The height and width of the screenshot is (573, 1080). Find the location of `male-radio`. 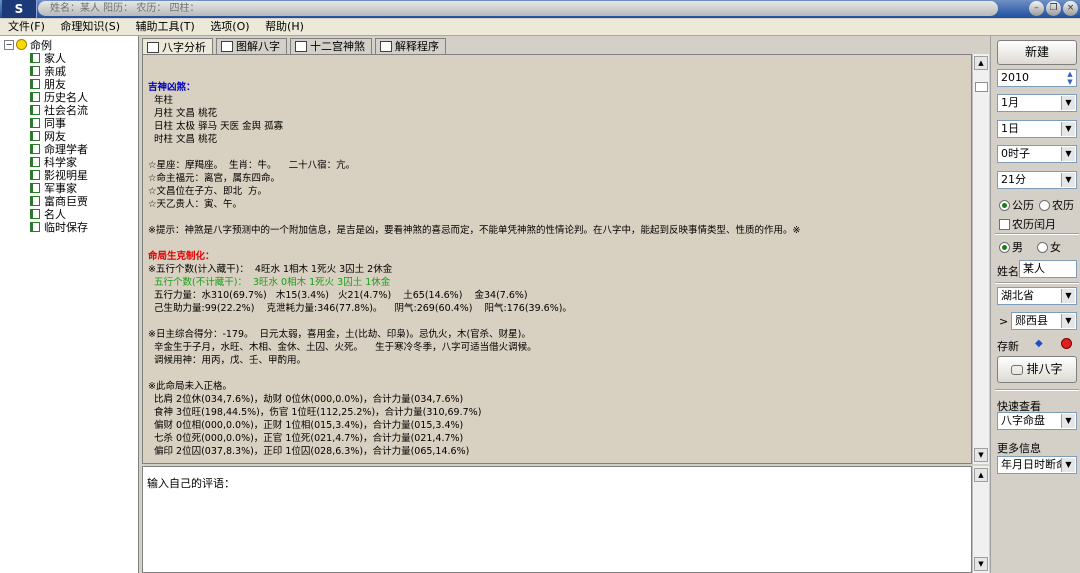

male-radio is located at coordinates (1004, 247).